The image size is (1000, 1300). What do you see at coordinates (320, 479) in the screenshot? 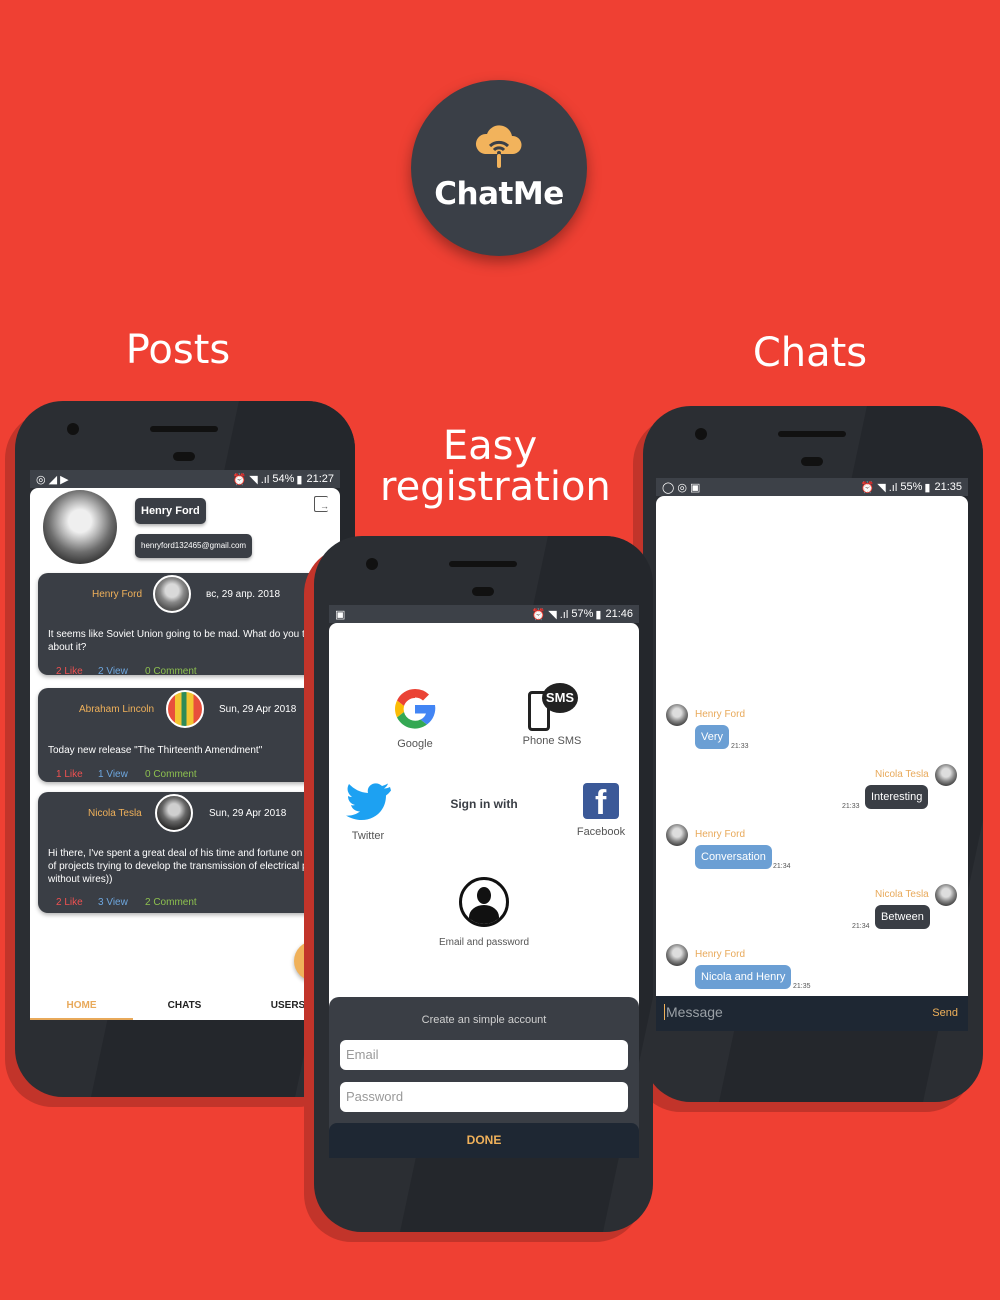
I see `status-time: 21:27` at bounding box center [320, 479].